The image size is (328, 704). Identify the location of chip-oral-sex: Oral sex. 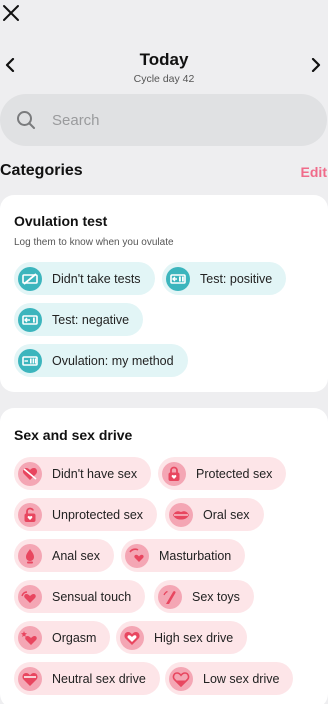
(214, 514).